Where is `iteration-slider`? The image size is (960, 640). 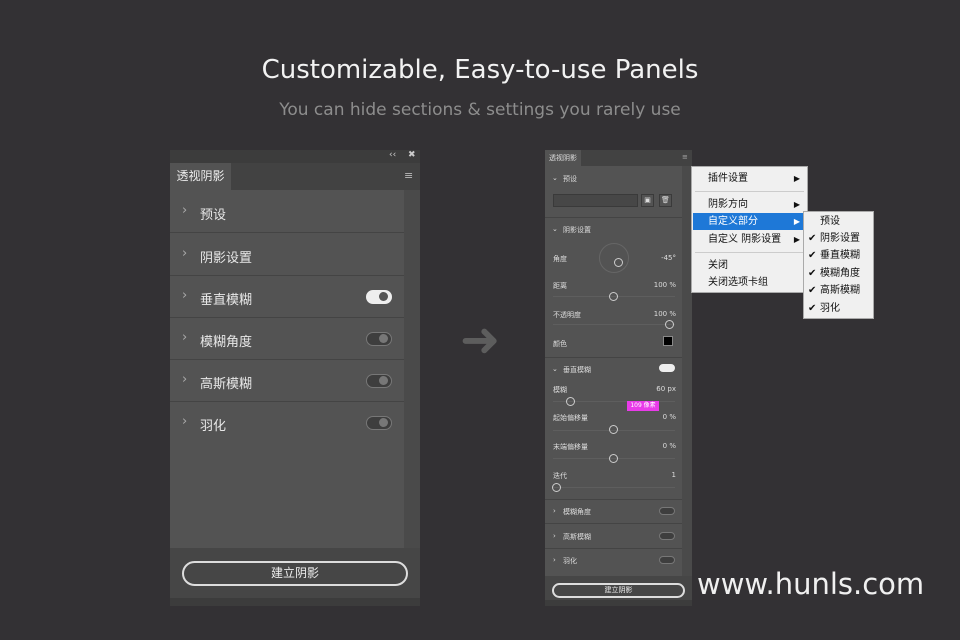 iteration-slider is located at coordinates (614, 487).